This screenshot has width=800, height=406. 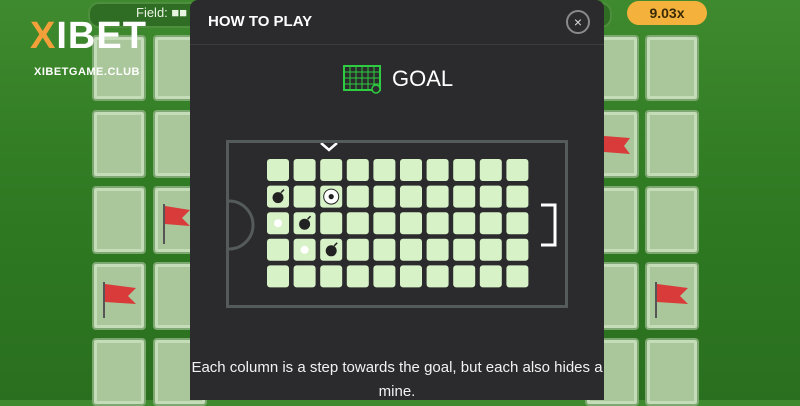 I want to click on modal-title: HOW TO PLAY, so click(x=260, y=21).